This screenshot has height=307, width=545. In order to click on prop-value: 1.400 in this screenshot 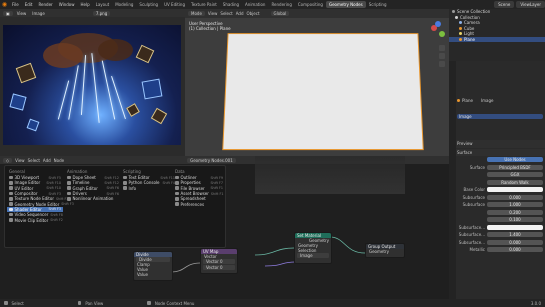, I will do `click(515, 235)`.